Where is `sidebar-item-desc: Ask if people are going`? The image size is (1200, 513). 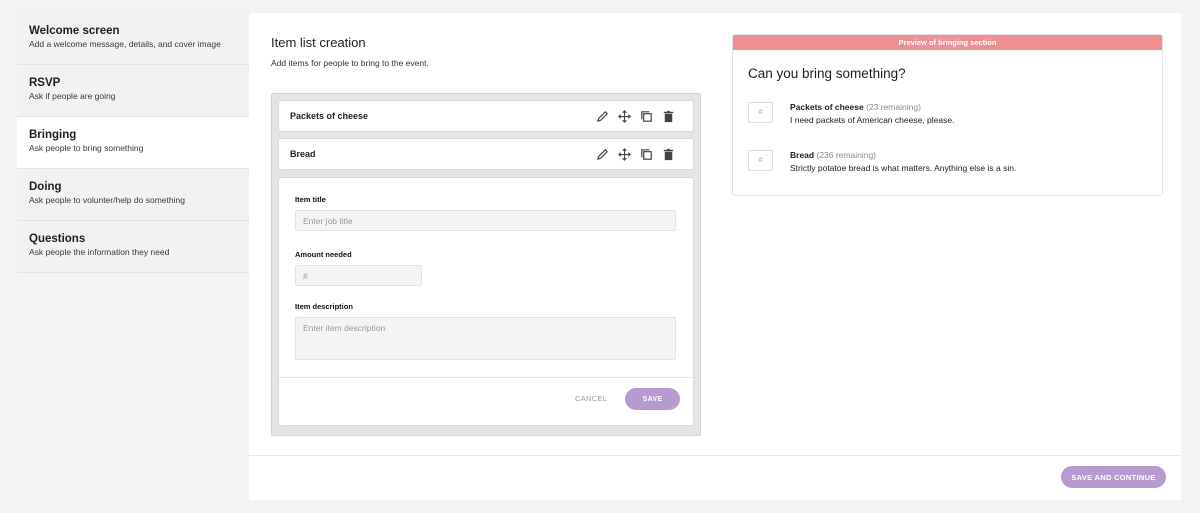
sidebar-item-desc: Ask if people are going is located at coordinates (72, 96).